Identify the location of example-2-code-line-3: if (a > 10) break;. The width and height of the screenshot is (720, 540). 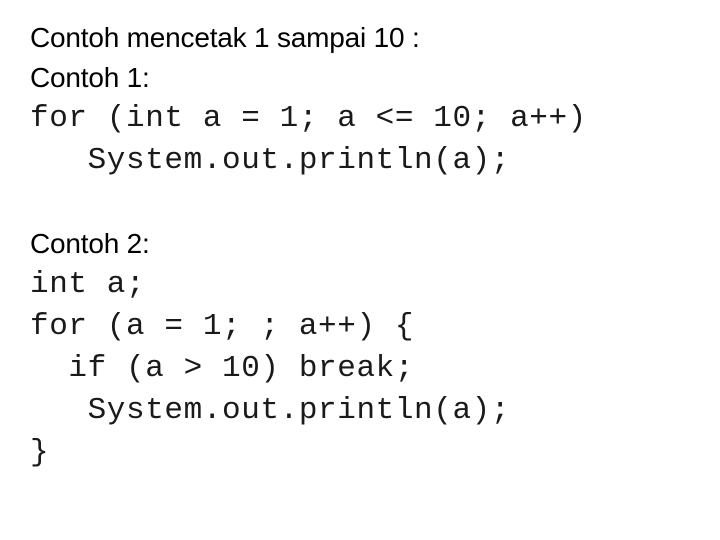
(222, 368).